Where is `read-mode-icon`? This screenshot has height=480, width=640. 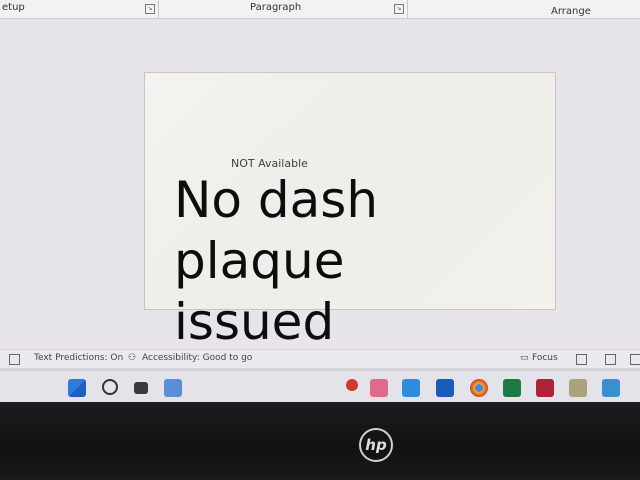
read-mode-icon is located at coordinates (581, 359).